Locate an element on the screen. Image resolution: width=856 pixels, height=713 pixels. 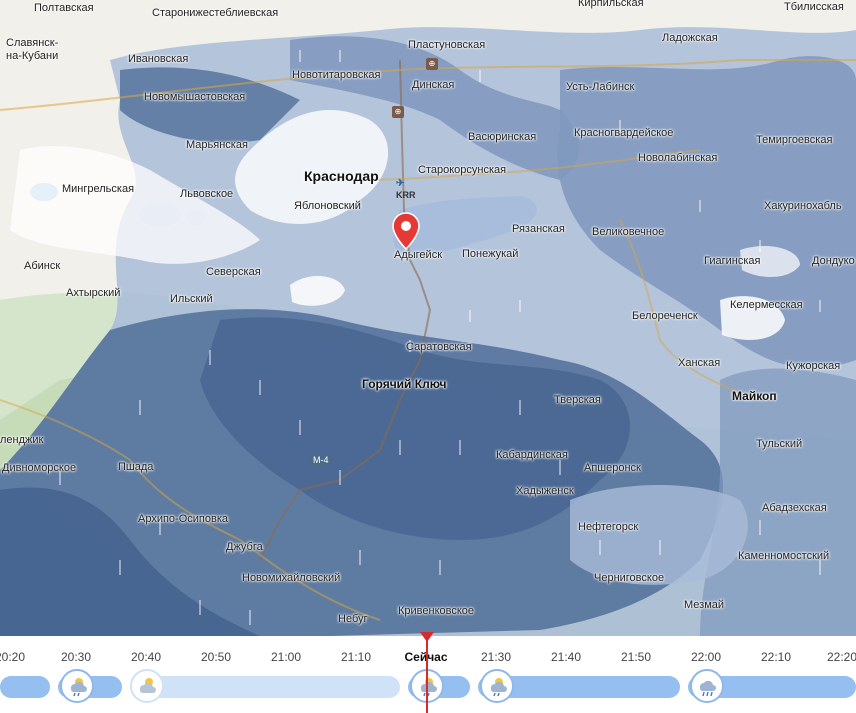
place-ivanovskaya: Ивановская is located at coordinates (158, 59).